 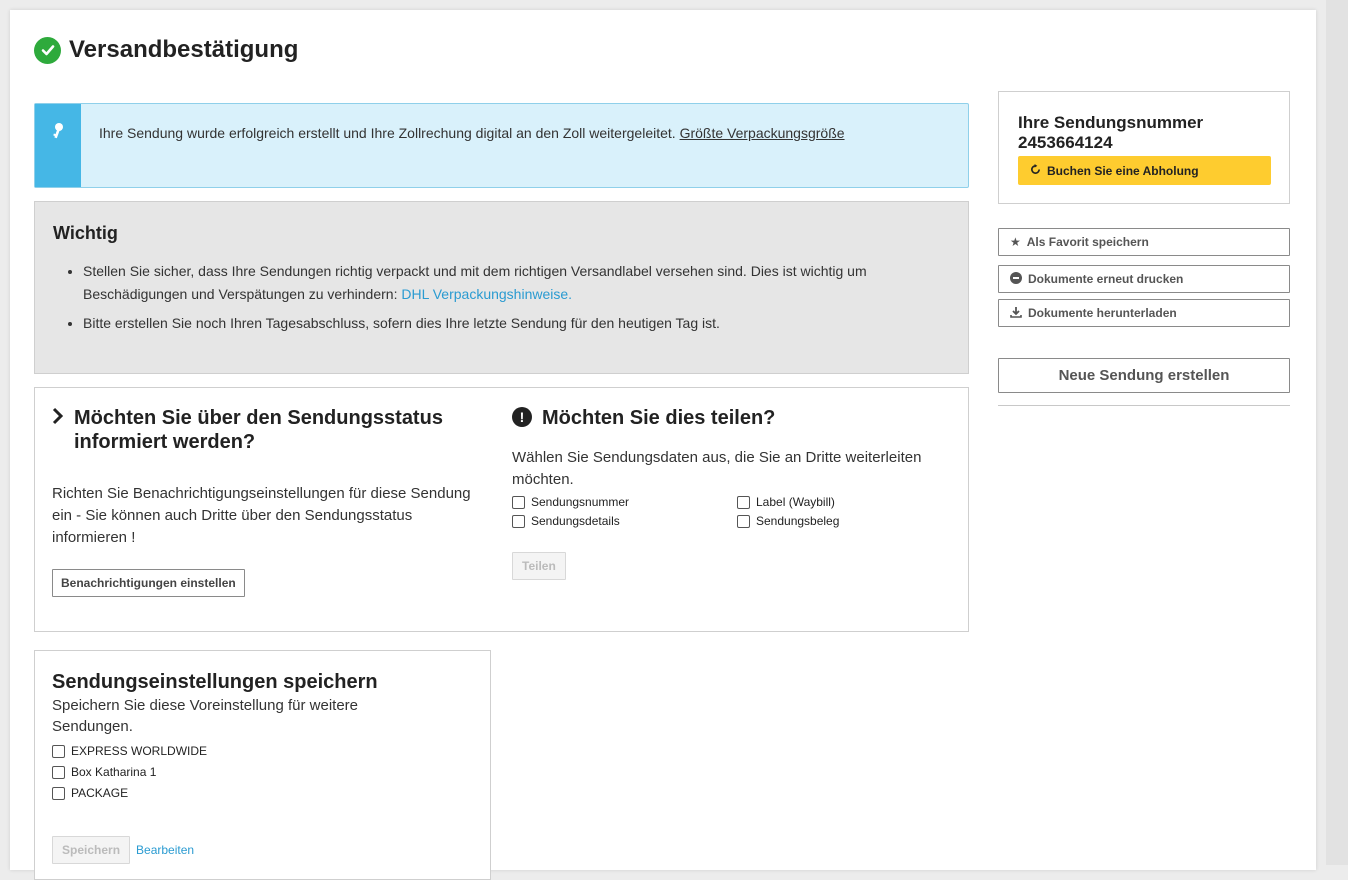 I want to click on download-documents-label: Dokumente herunterladen, so click(x=1102, y=313).